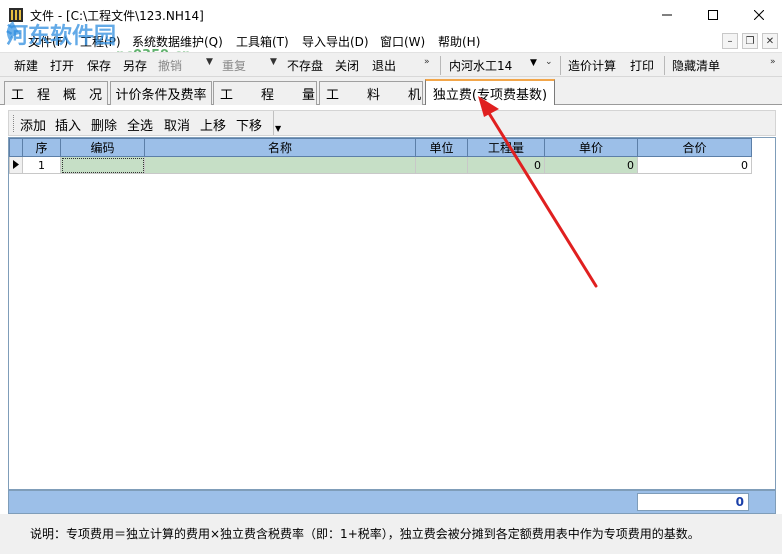 The width and height of the screenshot is (782, 554). I want to click on column-header-seq: 序, so click(41, 147).